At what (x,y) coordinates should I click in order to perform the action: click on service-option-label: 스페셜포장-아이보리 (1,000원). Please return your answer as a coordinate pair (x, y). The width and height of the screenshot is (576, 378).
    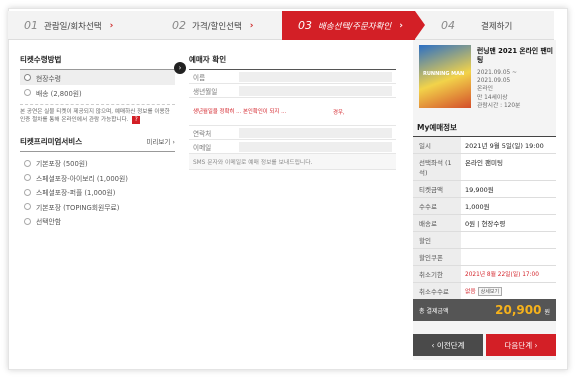
    Looking at the image, I should click on (82, 178).